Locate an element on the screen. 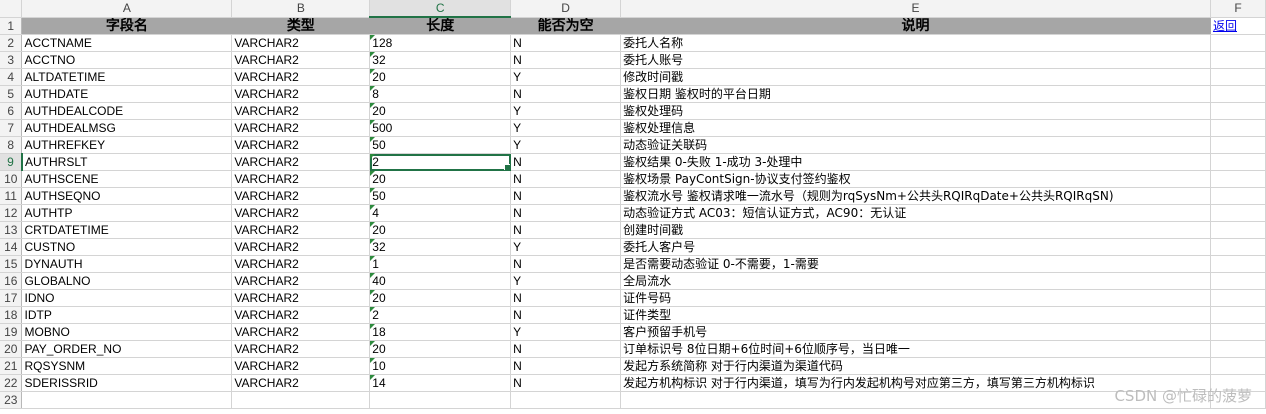  column-header-b: B is located at coordinates (301, 9).